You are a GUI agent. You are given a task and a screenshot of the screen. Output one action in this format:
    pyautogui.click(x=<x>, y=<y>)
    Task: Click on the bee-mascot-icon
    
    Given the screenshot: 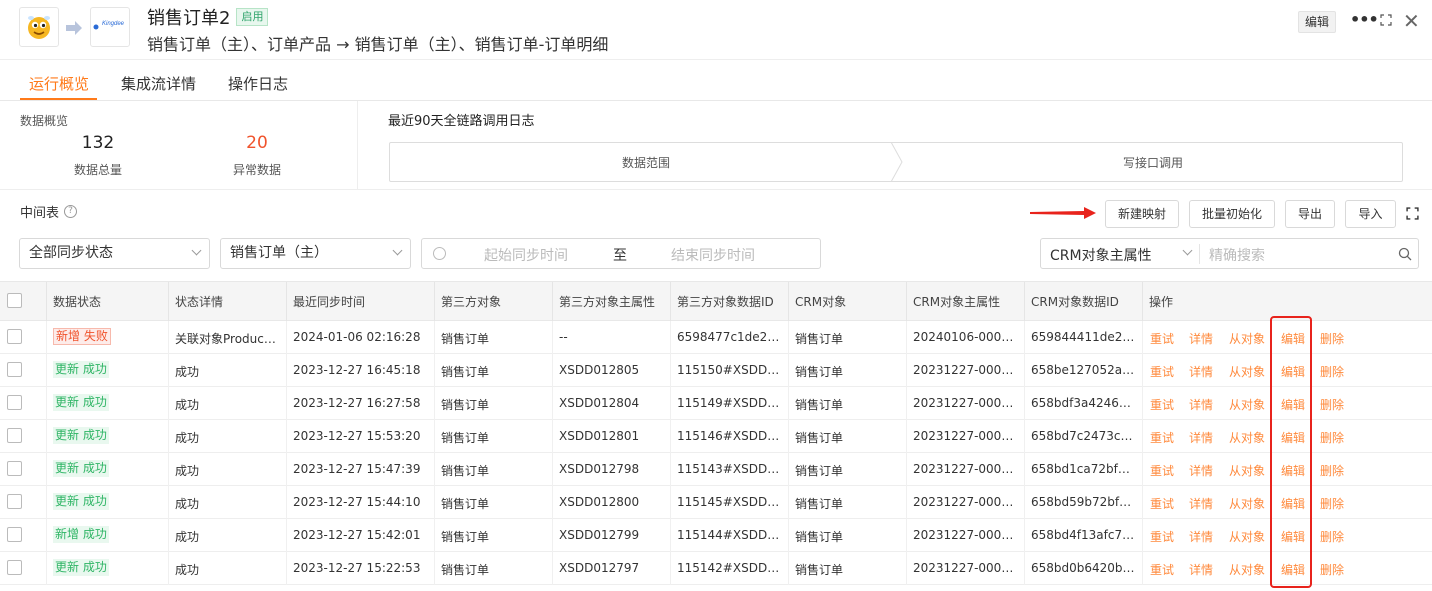 What is the action you would take?
    pyautogui.click(x=39, y=27)
    